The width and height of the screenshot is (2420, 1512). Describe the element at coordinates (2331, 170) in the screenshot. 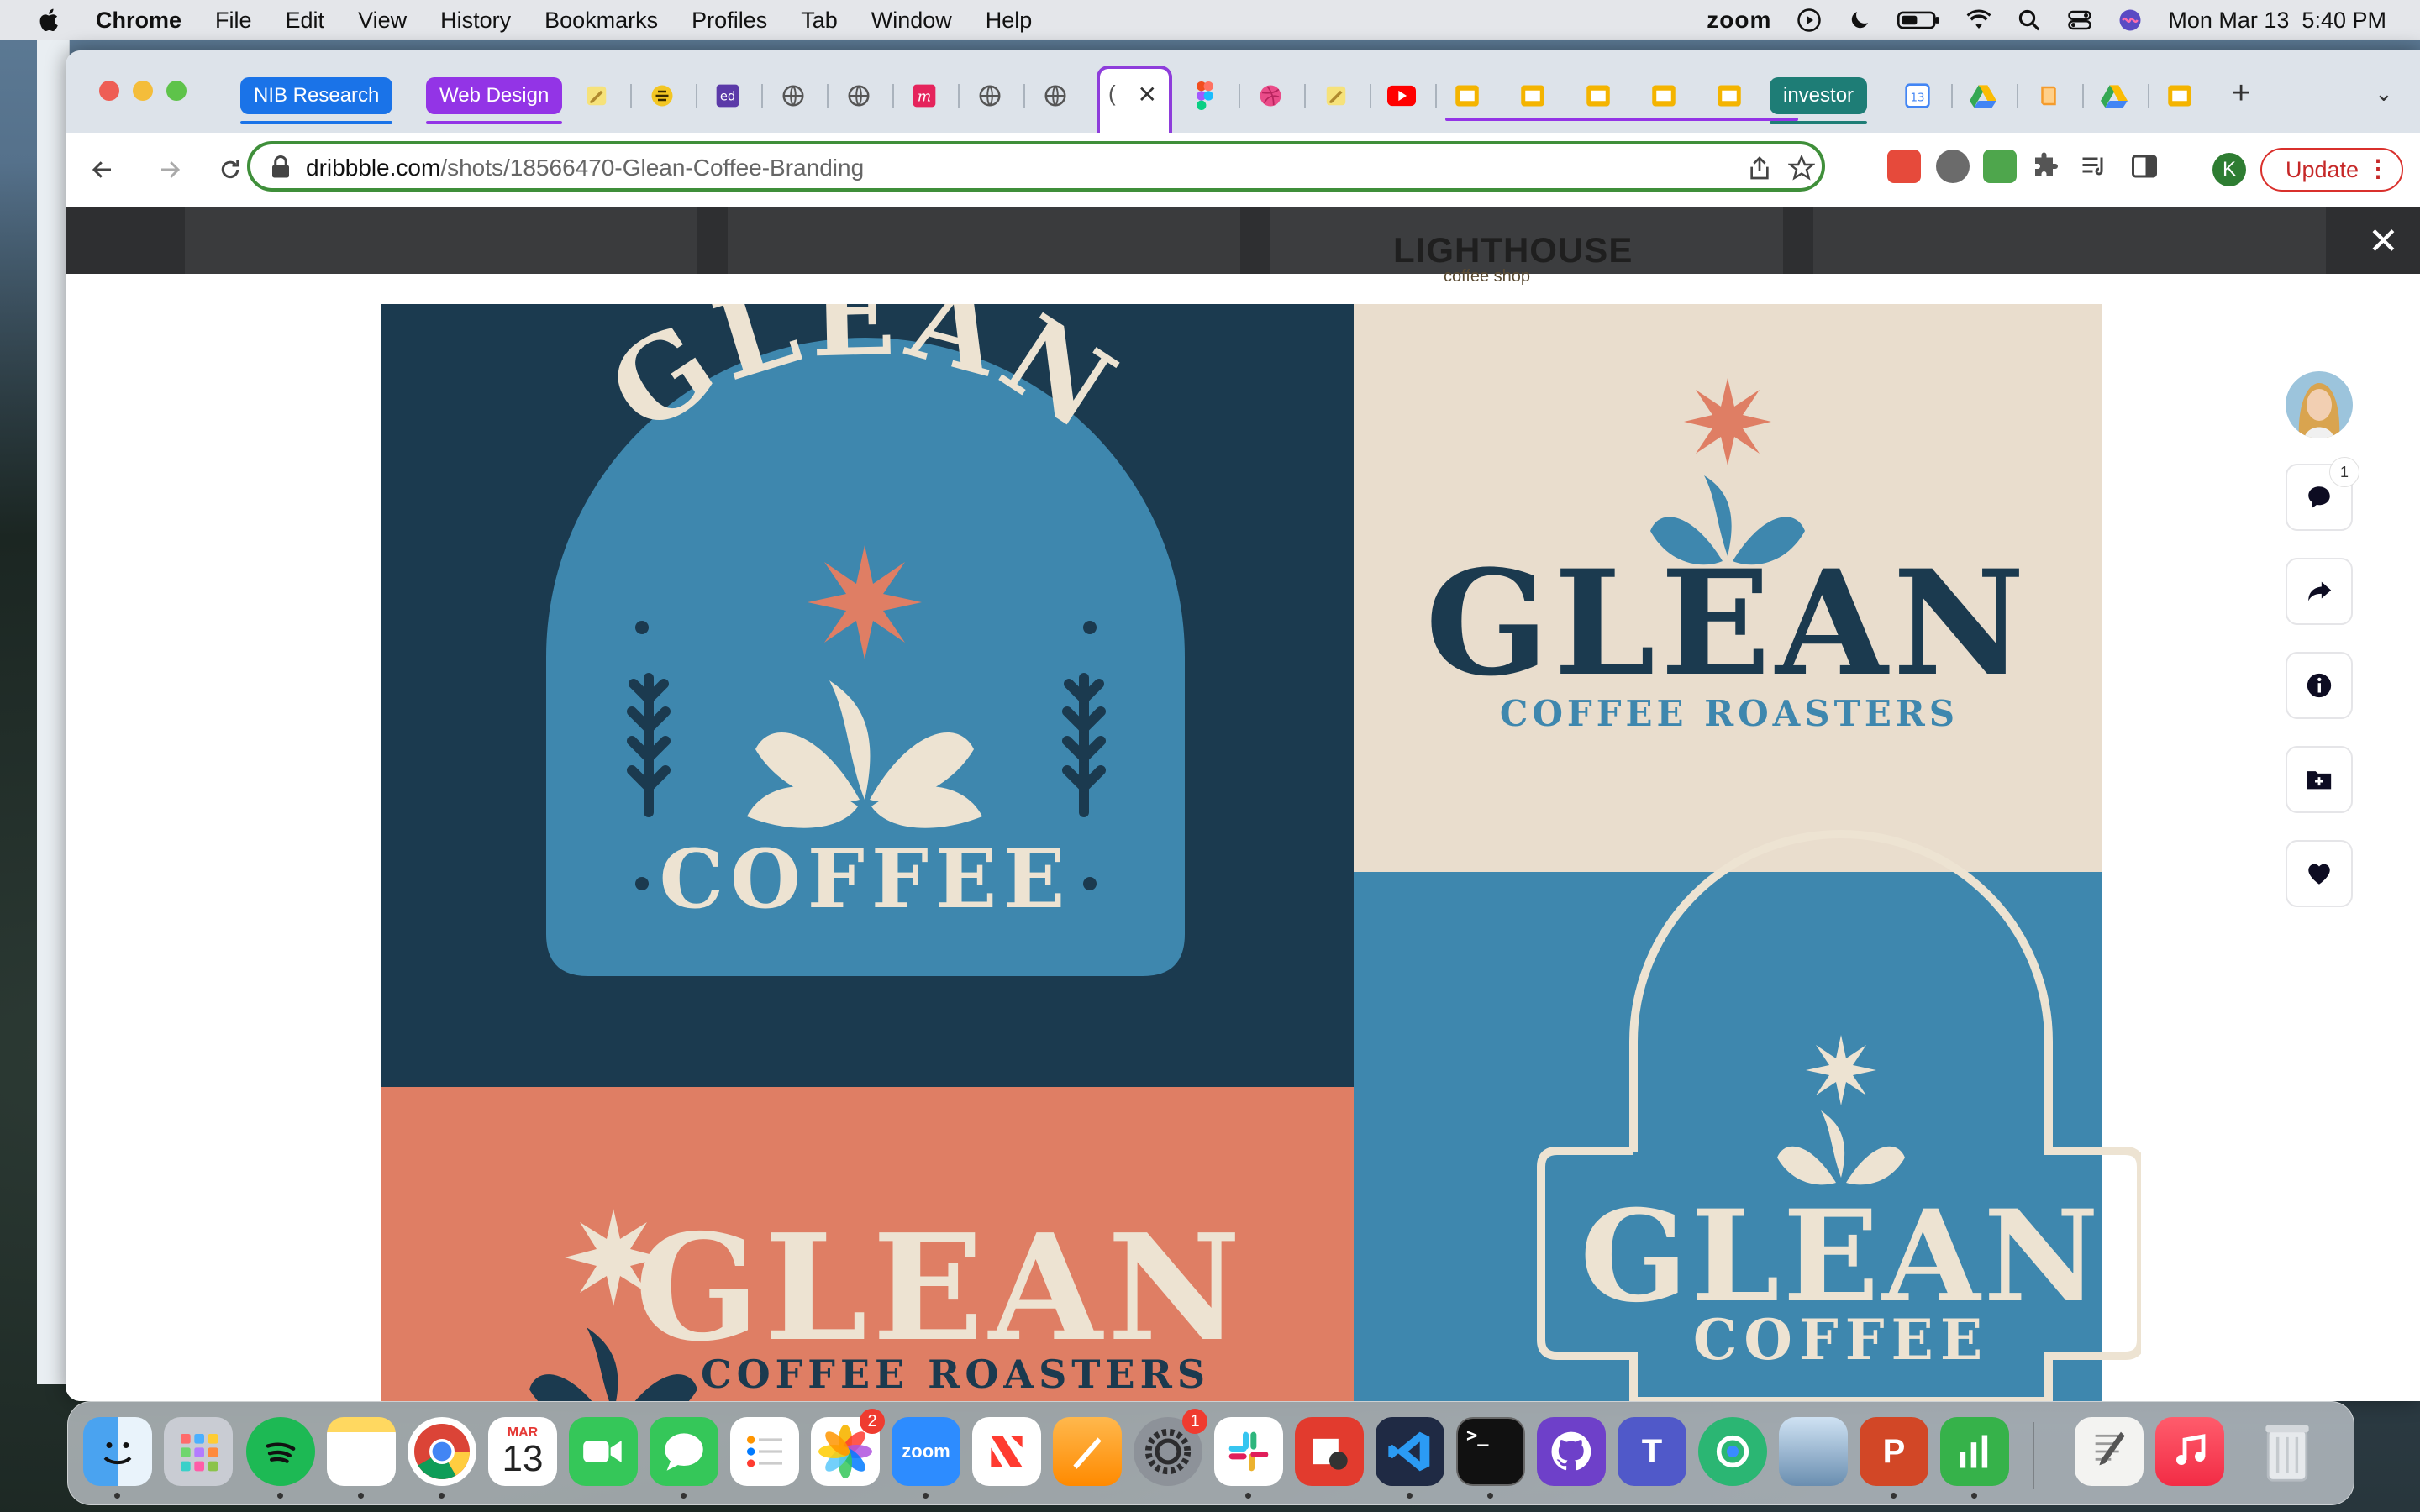

I see `update-chrome-button: Update ⋮` at that location.